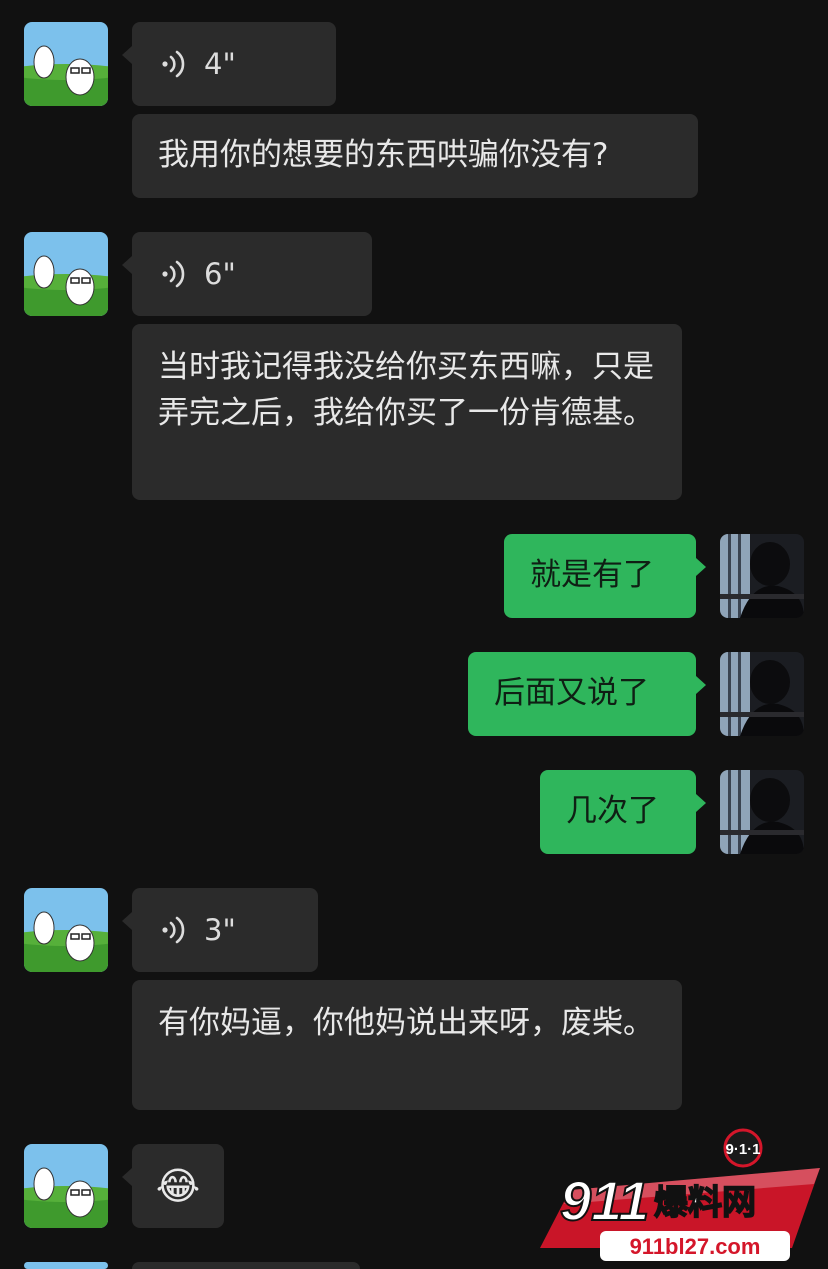 Image resolution: width=828 pixels, height=1269 pixels. I want to click on voice-message: 6", so click(247, 274).